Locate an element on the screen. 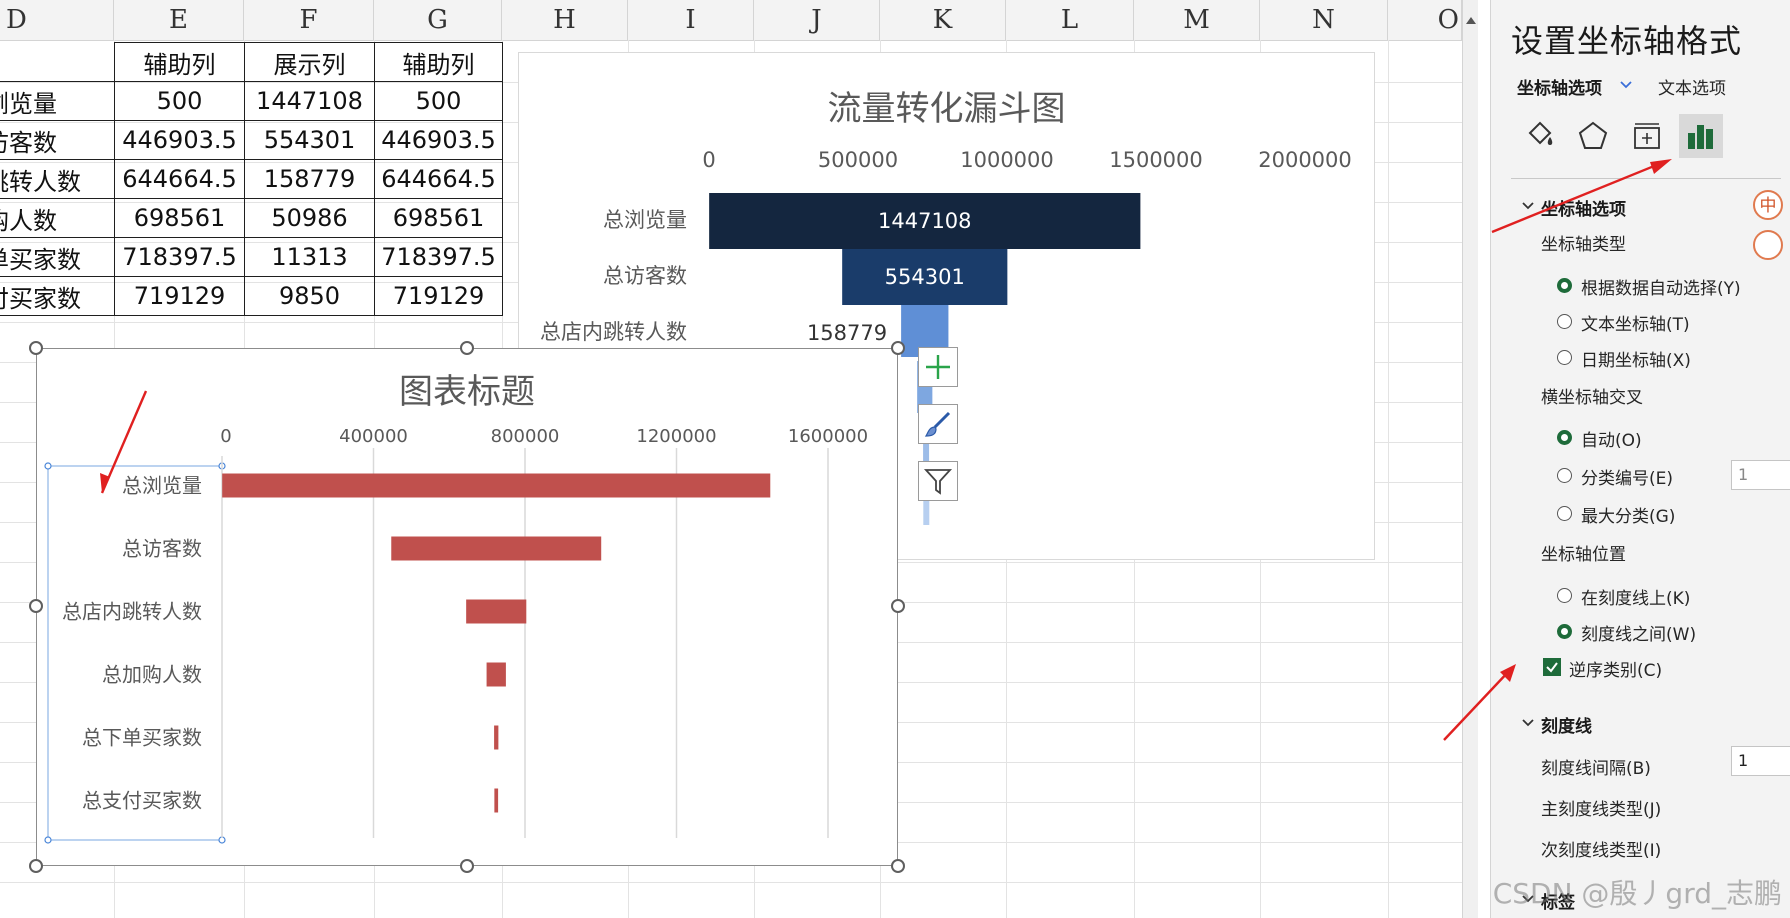  radio-cross-max-category is located at coordinates (1564, 513).